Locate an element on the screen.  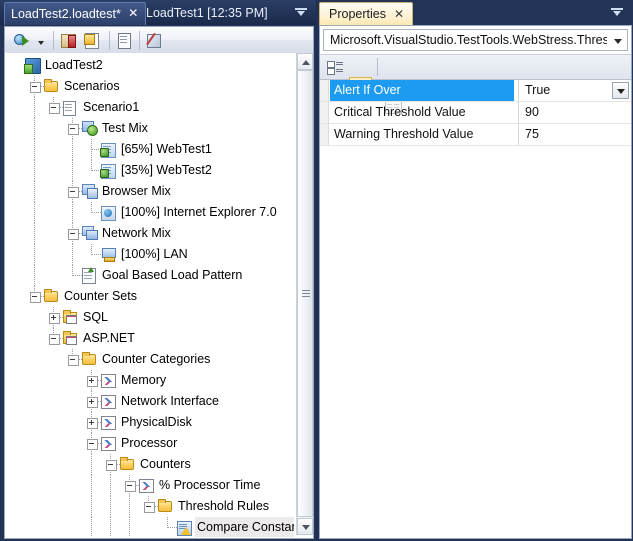
tree-item: Scenario1 is located at coordinates (149, 107).